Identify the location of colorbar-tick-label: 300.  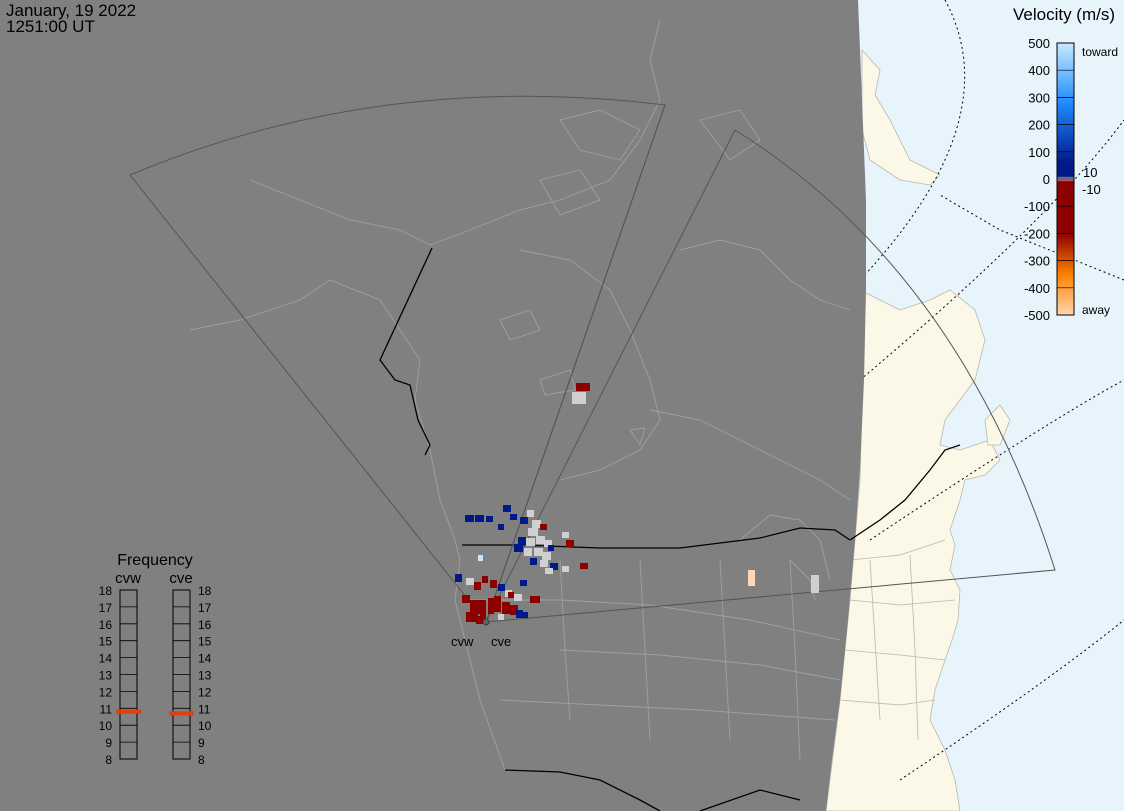
(1039, 97).